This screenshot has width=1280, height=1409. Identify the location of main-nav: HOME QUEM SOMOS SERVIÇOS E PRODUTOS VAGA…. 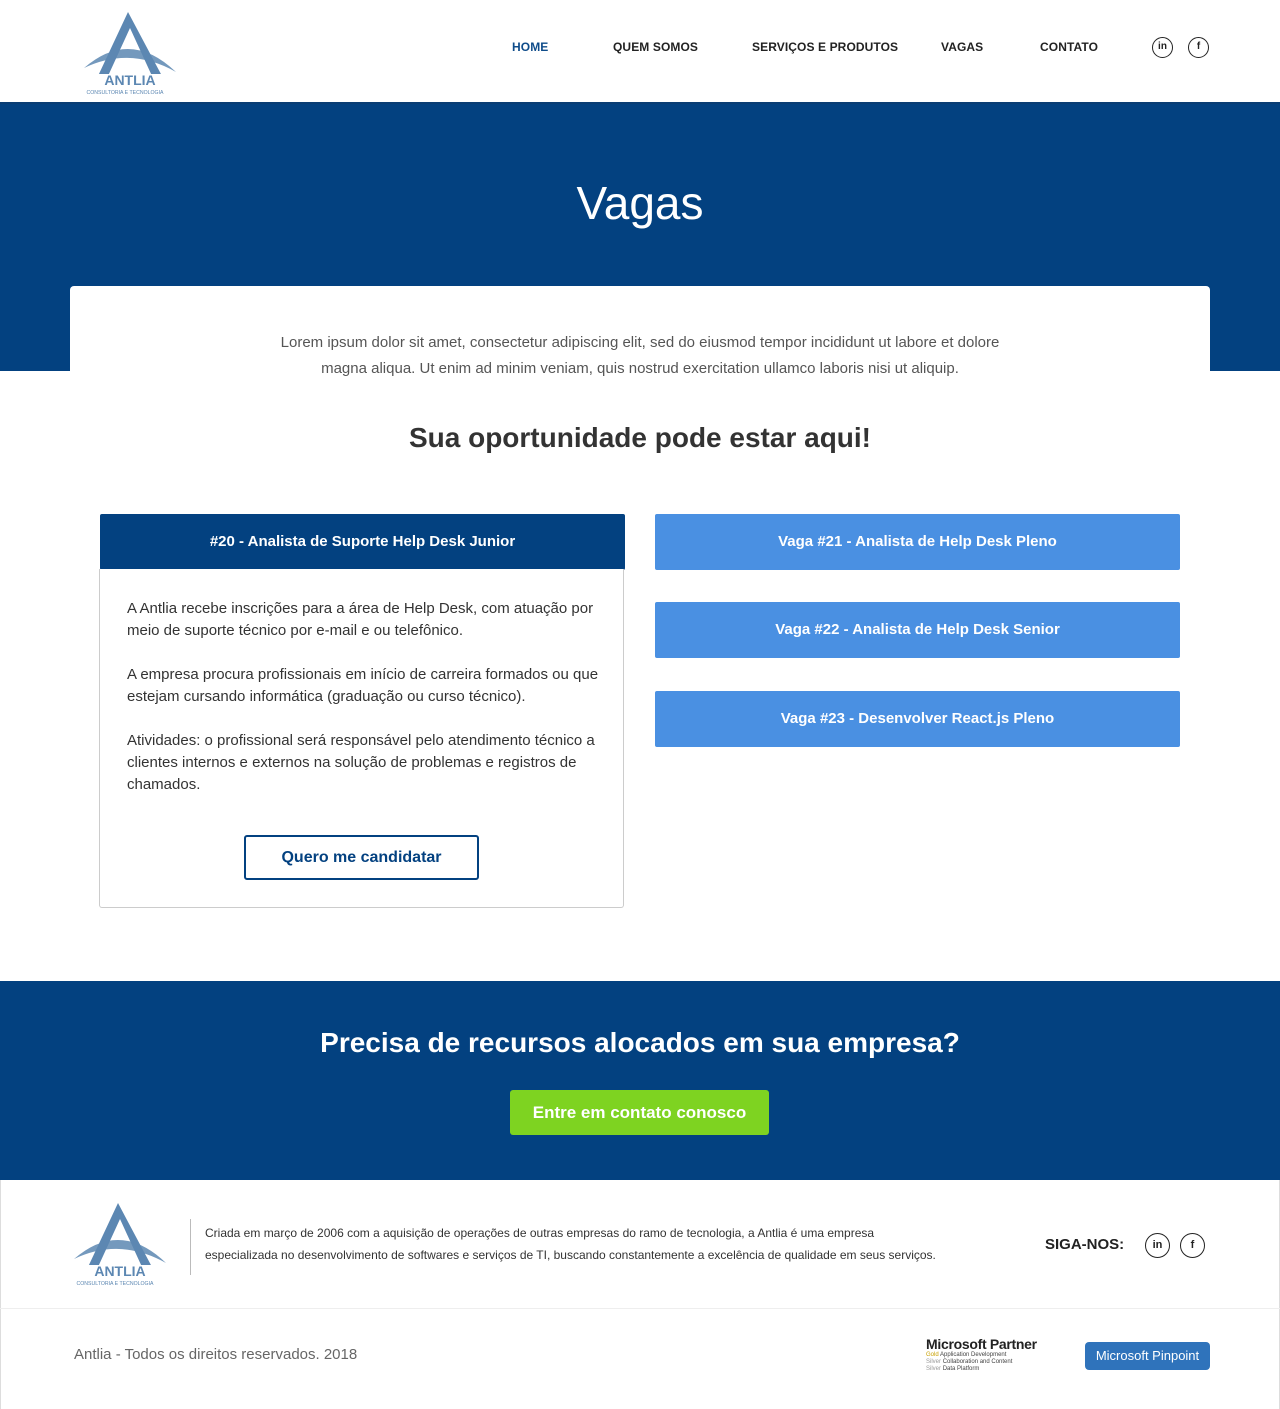
(640, 50).